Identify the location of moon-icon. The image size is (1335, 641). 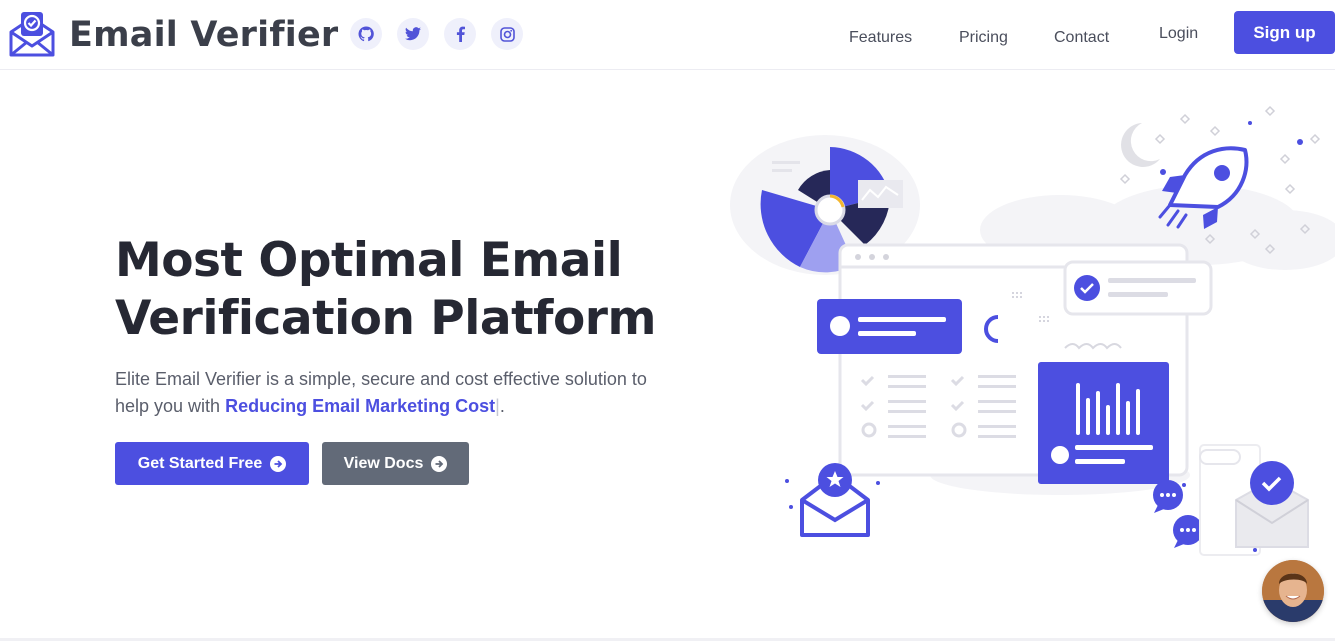
(1140, 145).